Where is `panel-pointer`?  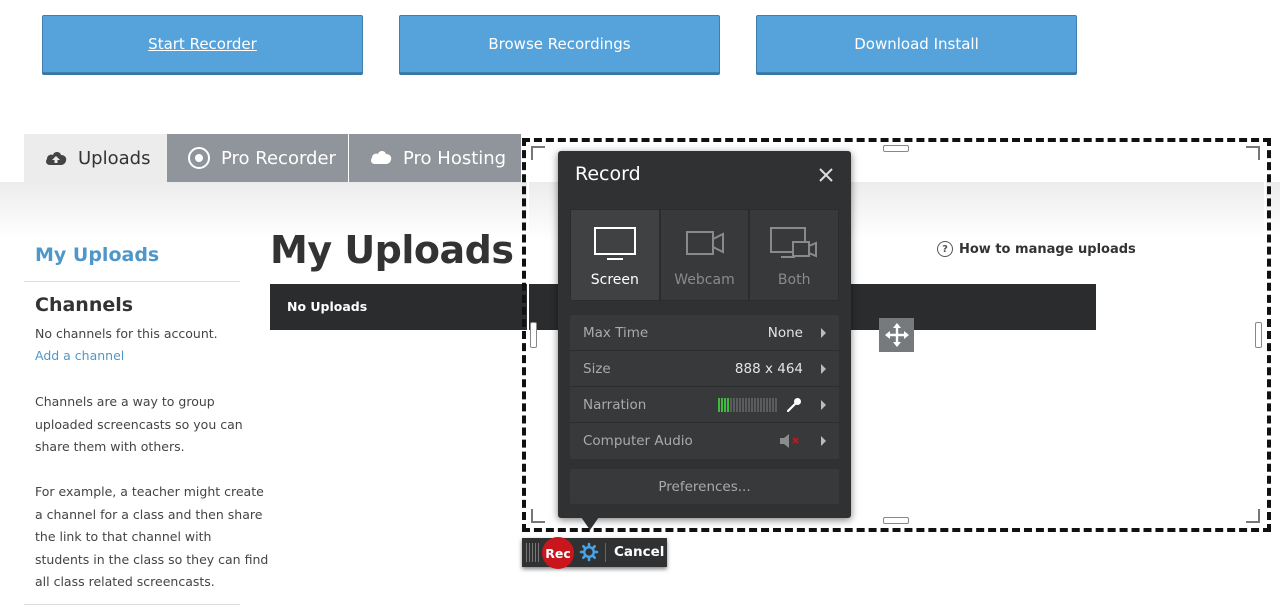 panel-pointer is located at coordinates (590, 523).